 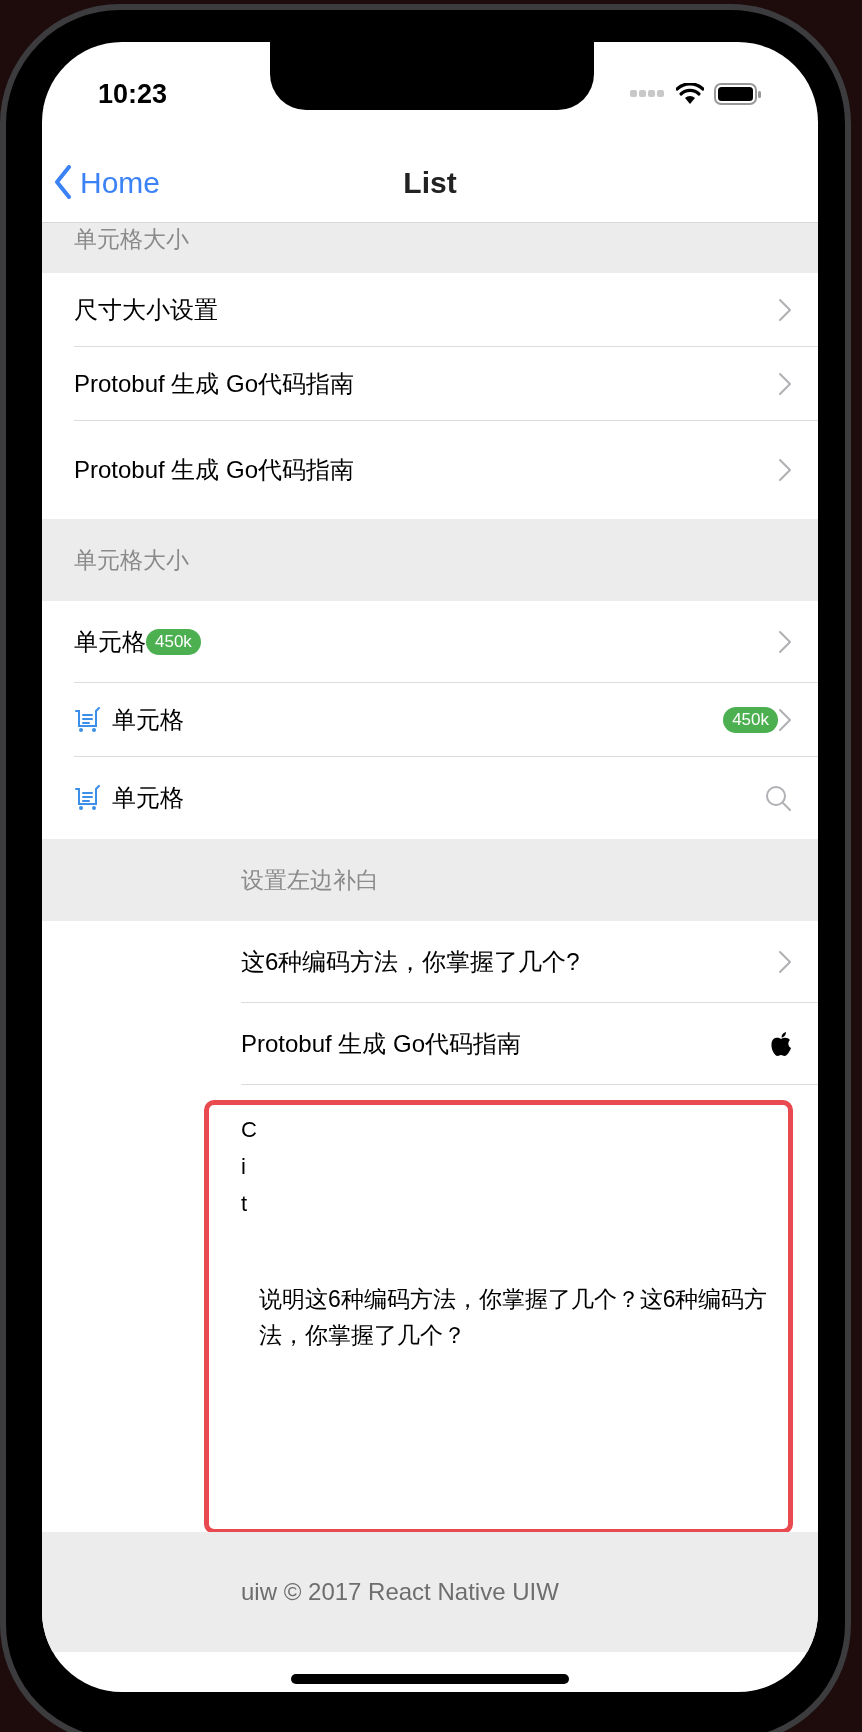 I want to click on nav-title: List, so click(x=430, y=182).